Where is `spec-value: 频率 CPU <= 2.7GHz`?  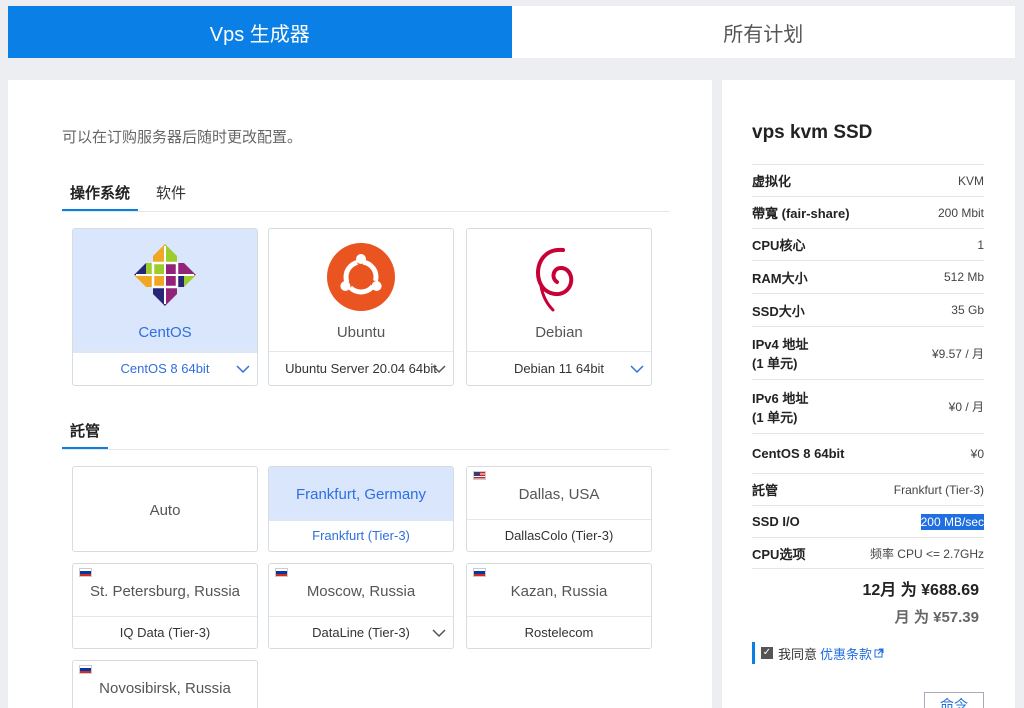 spec-value: 频率 CPU <= 2.7GHz is located at coordinates (926, 553).